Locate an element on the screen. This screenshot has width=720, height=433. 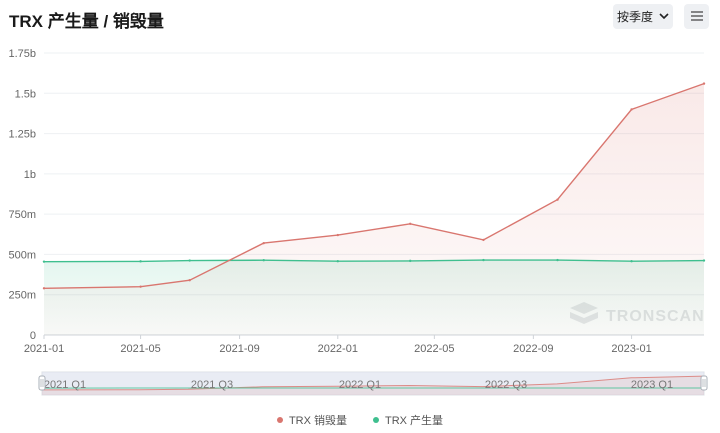
legend-label-burn: TRX 销毁量 is located at coordinates (317, 421).